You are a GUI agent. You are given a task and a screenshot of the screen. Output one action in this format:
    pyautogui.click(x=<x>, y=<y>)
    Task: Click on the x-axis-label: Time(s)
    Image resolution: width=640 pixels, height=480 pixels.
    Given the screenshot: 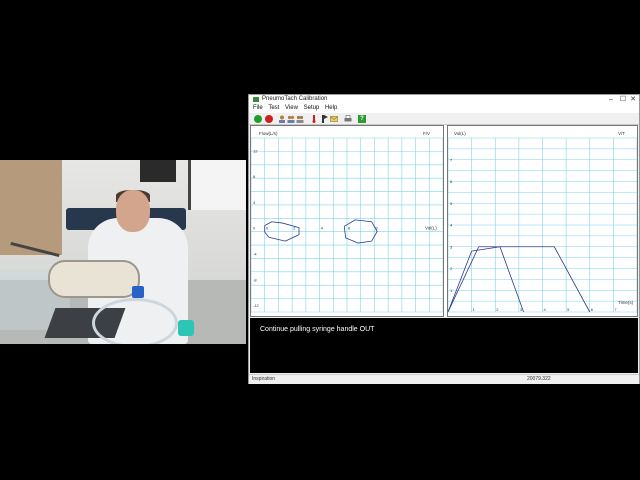 What is the action you would take?
    pyautogui.click(x=626, y=302)
    